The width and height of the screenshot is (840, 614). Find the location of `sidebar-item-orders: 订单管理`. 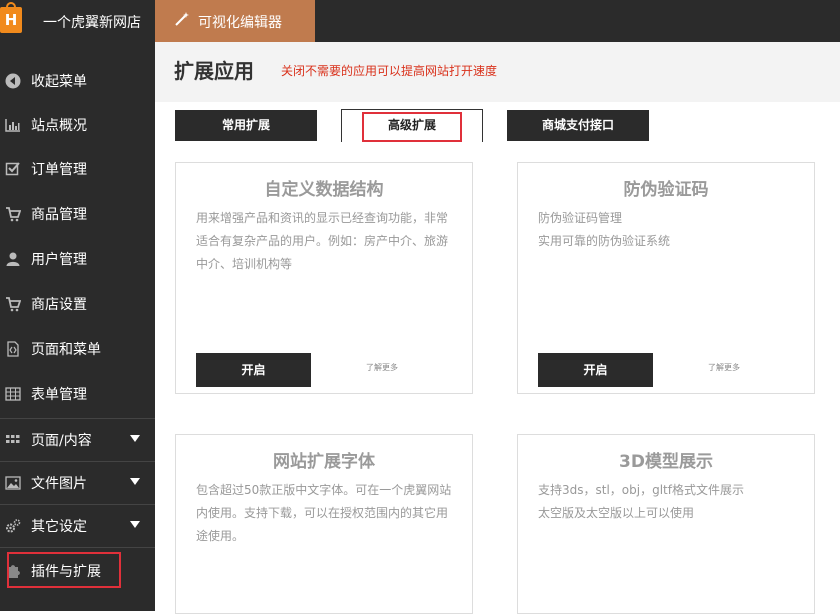

sidebar-item-orders: 订单管理 is located at coordinates (77, 169).